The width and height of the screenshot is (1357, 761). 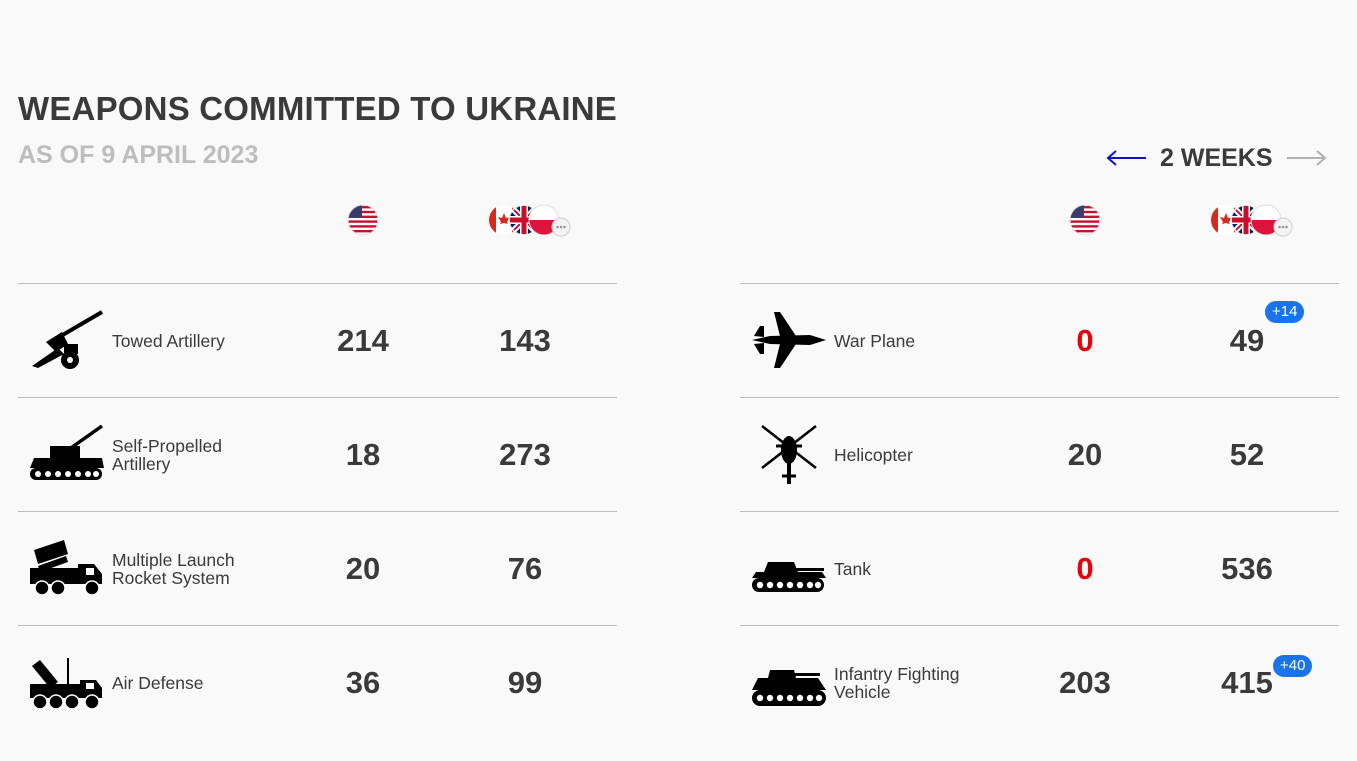 I want to click on weapon-row: Infantry Fighting Vehicle 203 415 +40, so click(x=1039, y=682).